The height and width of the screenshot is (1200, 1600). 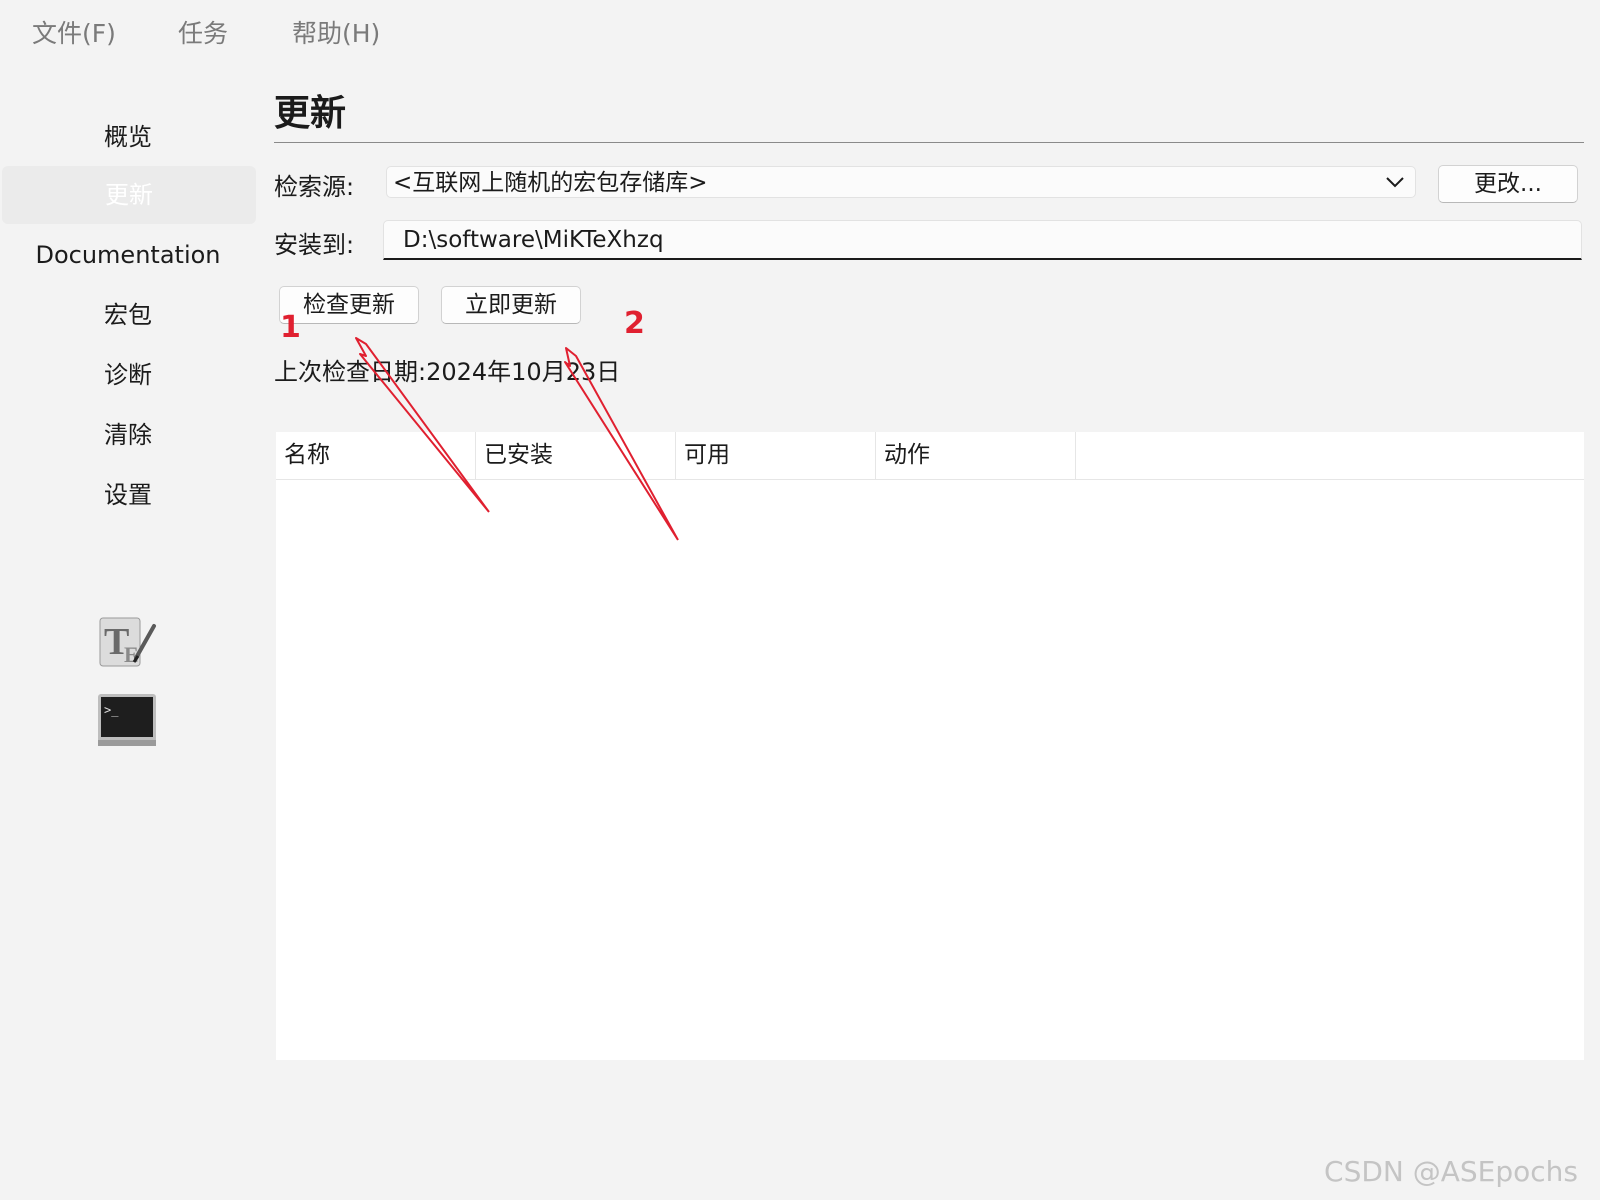 What do you see at coordinates (203, 32) in the screenshot?
I see `menu-tasks: 任务` at bounding box center [203, 32].